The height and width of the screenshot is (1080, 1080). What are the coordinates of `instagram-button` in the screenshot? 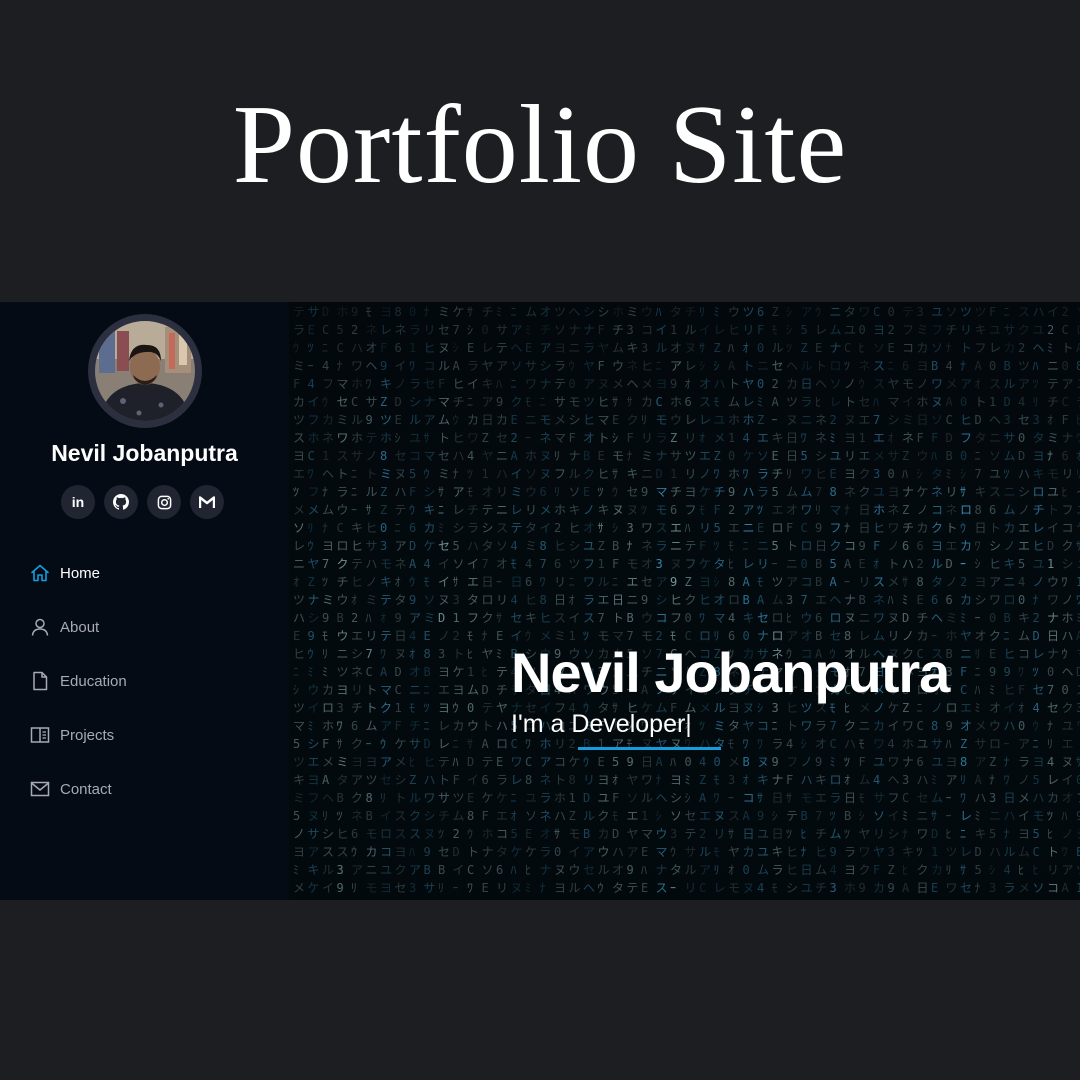 It's located at (164, 502).